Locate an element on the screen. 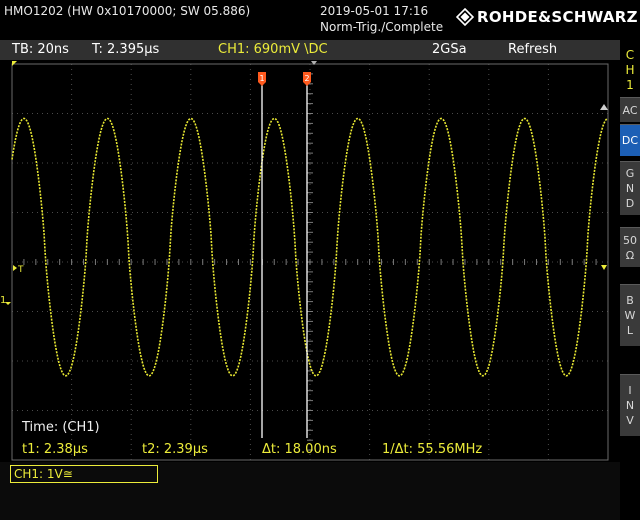 Image resolution: width=640 pixels, height=520 pixels. brand: ROHDE&SCHWARZ is located at coordinates (547, 17).